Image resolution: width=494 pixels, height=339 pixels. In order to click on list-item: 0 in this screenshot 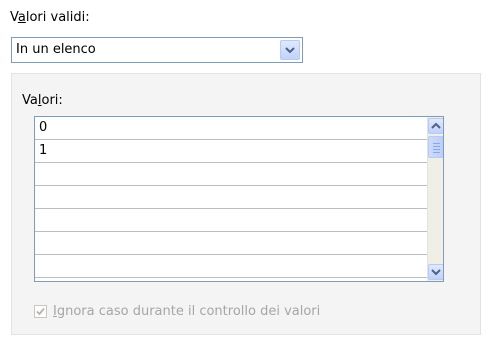, I will do `click(232, 128)`.